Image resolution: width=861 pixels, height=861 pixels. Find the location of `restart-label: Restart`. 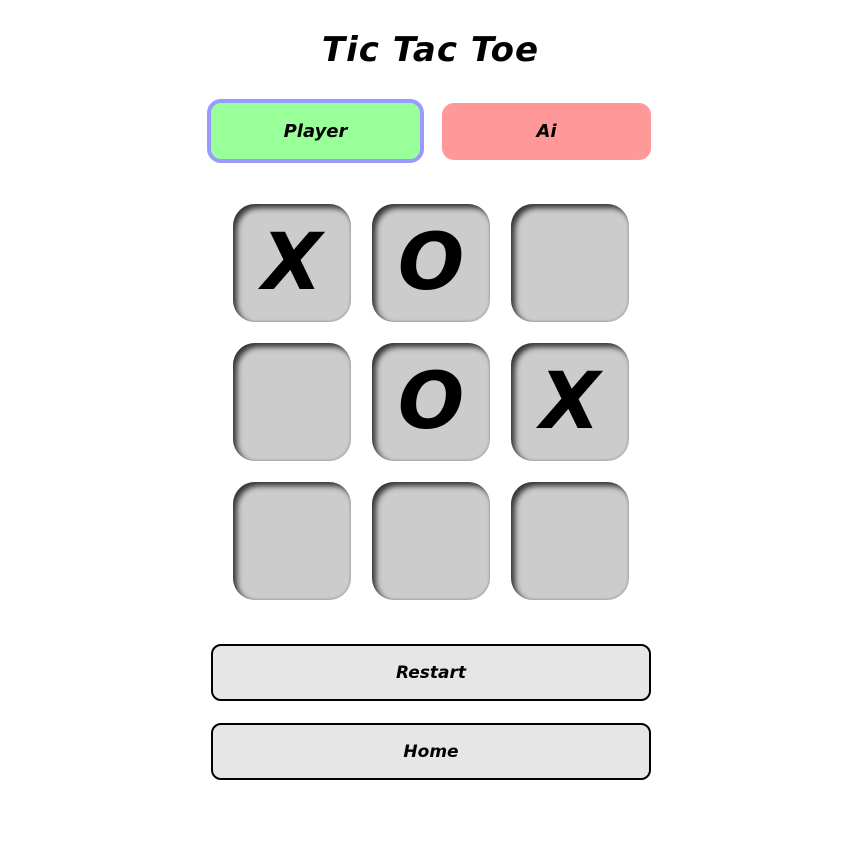

restart-label: Restart is located at coordinates (430, 672).